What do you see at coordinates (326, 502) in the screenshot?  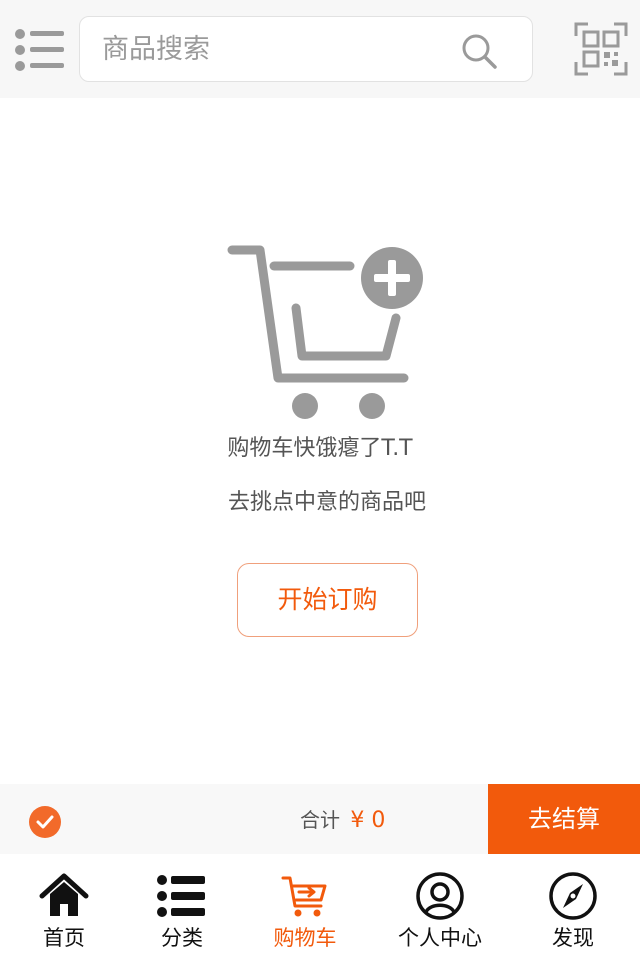 I see `empty-cart-hint: 去挑点中意的商品吧` at bounding box center [326, 502].